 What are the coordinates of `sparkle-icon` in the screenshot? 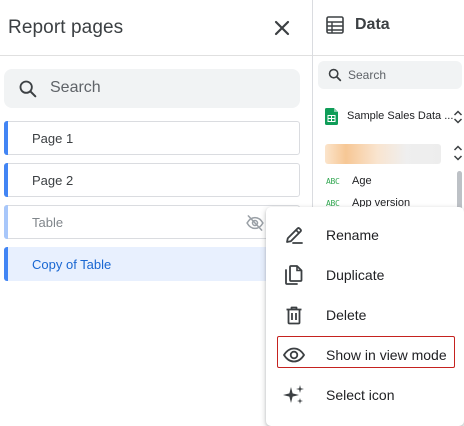 It's located at (293, 394).